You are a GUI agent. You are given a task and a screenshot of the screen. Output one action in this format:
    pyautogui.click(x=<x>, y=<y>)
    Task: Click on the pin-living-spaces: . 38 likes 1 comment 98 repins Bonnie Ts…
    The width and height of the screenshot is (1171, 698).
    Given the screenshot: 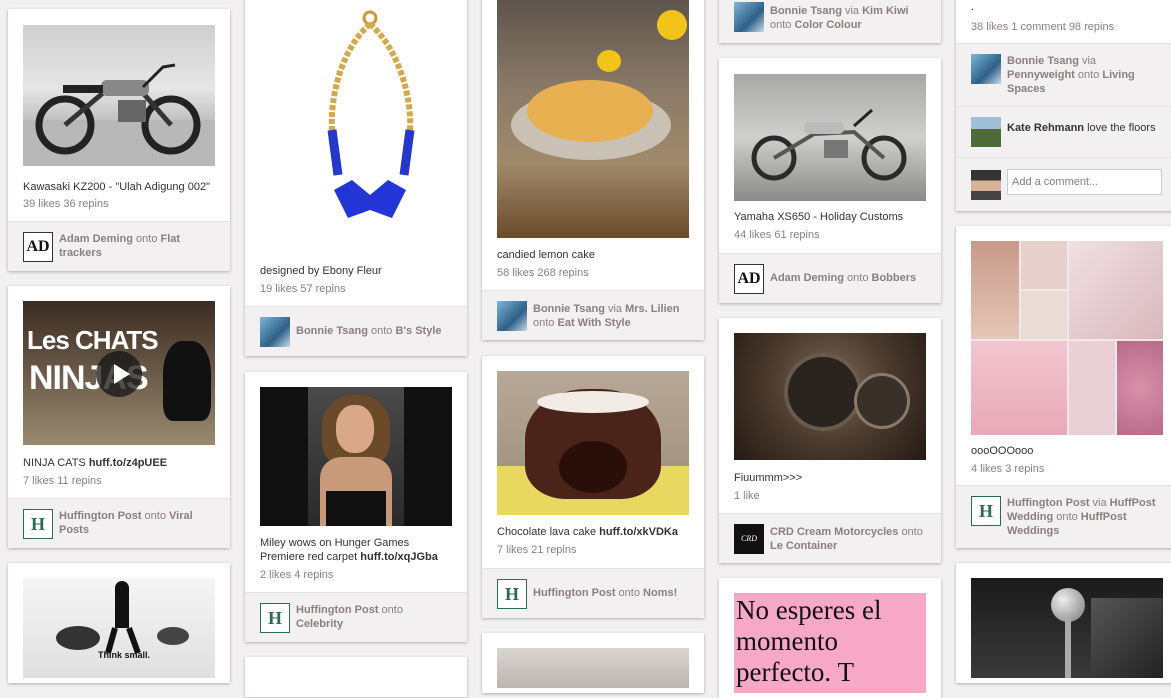 What is the action you would take?
    pyautogui.click(x=1063, y=105)
    